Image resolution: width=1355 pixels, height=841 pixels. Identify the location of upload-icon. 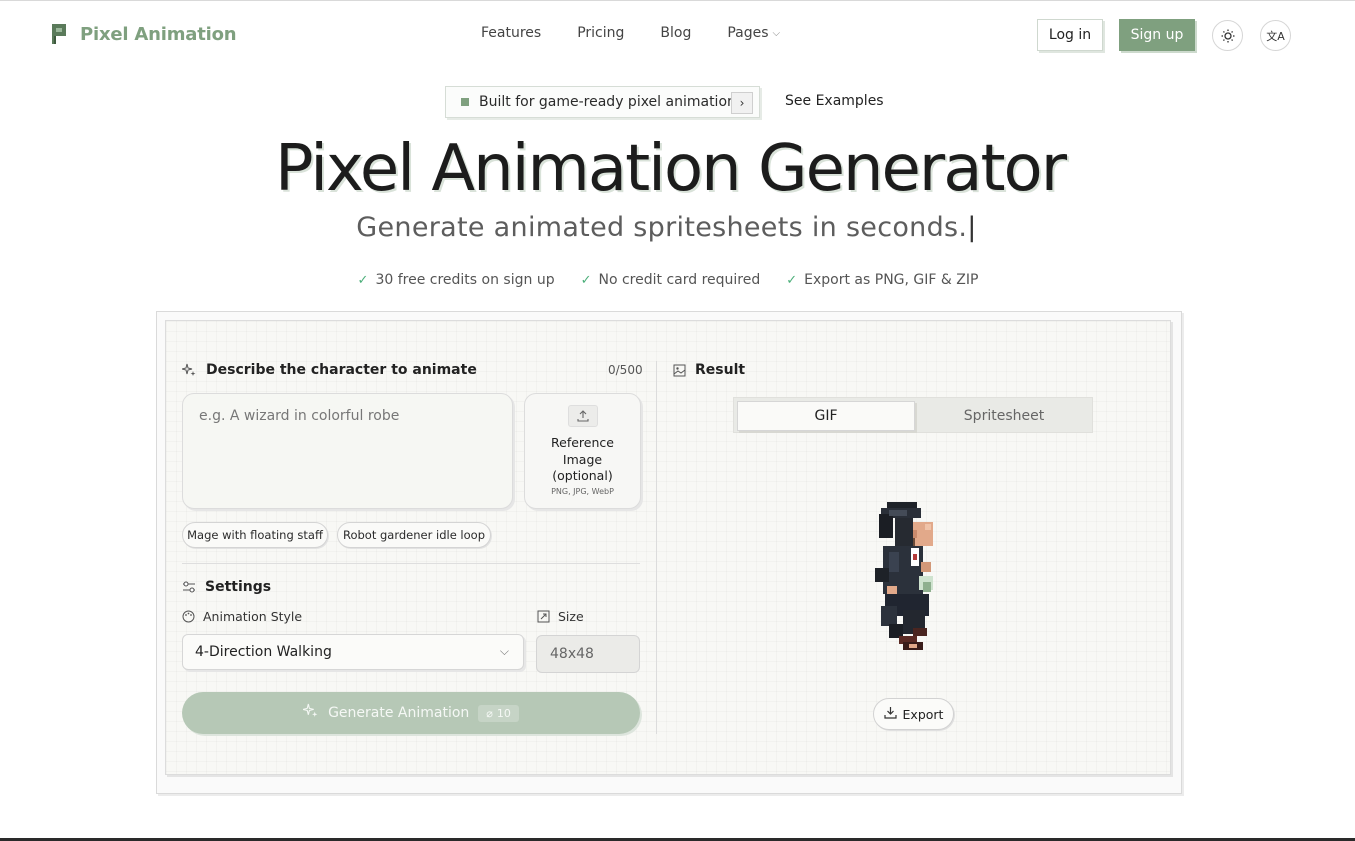
(582, 416).